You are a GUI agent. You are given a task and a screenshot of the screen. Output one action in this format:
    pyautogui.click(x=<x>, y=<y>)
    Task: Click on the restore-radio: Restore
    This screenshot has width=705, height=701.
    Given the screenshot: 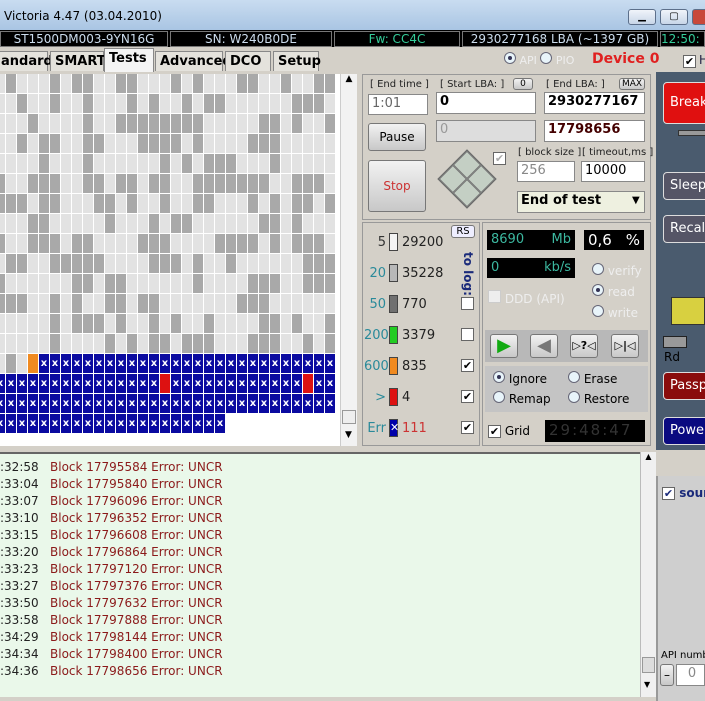 What is the action you would take?
    pyautogui.click(x=598, y=398)
    